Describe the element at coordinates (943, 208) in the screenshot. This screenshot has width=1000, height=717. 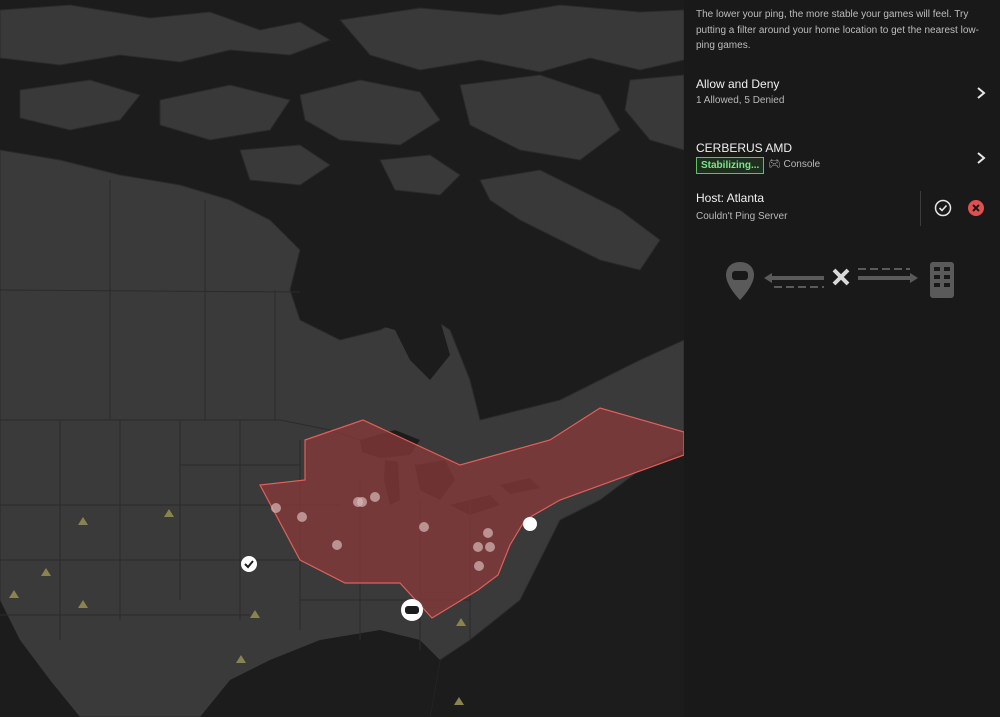
I see `check-circle-icon` at that location.